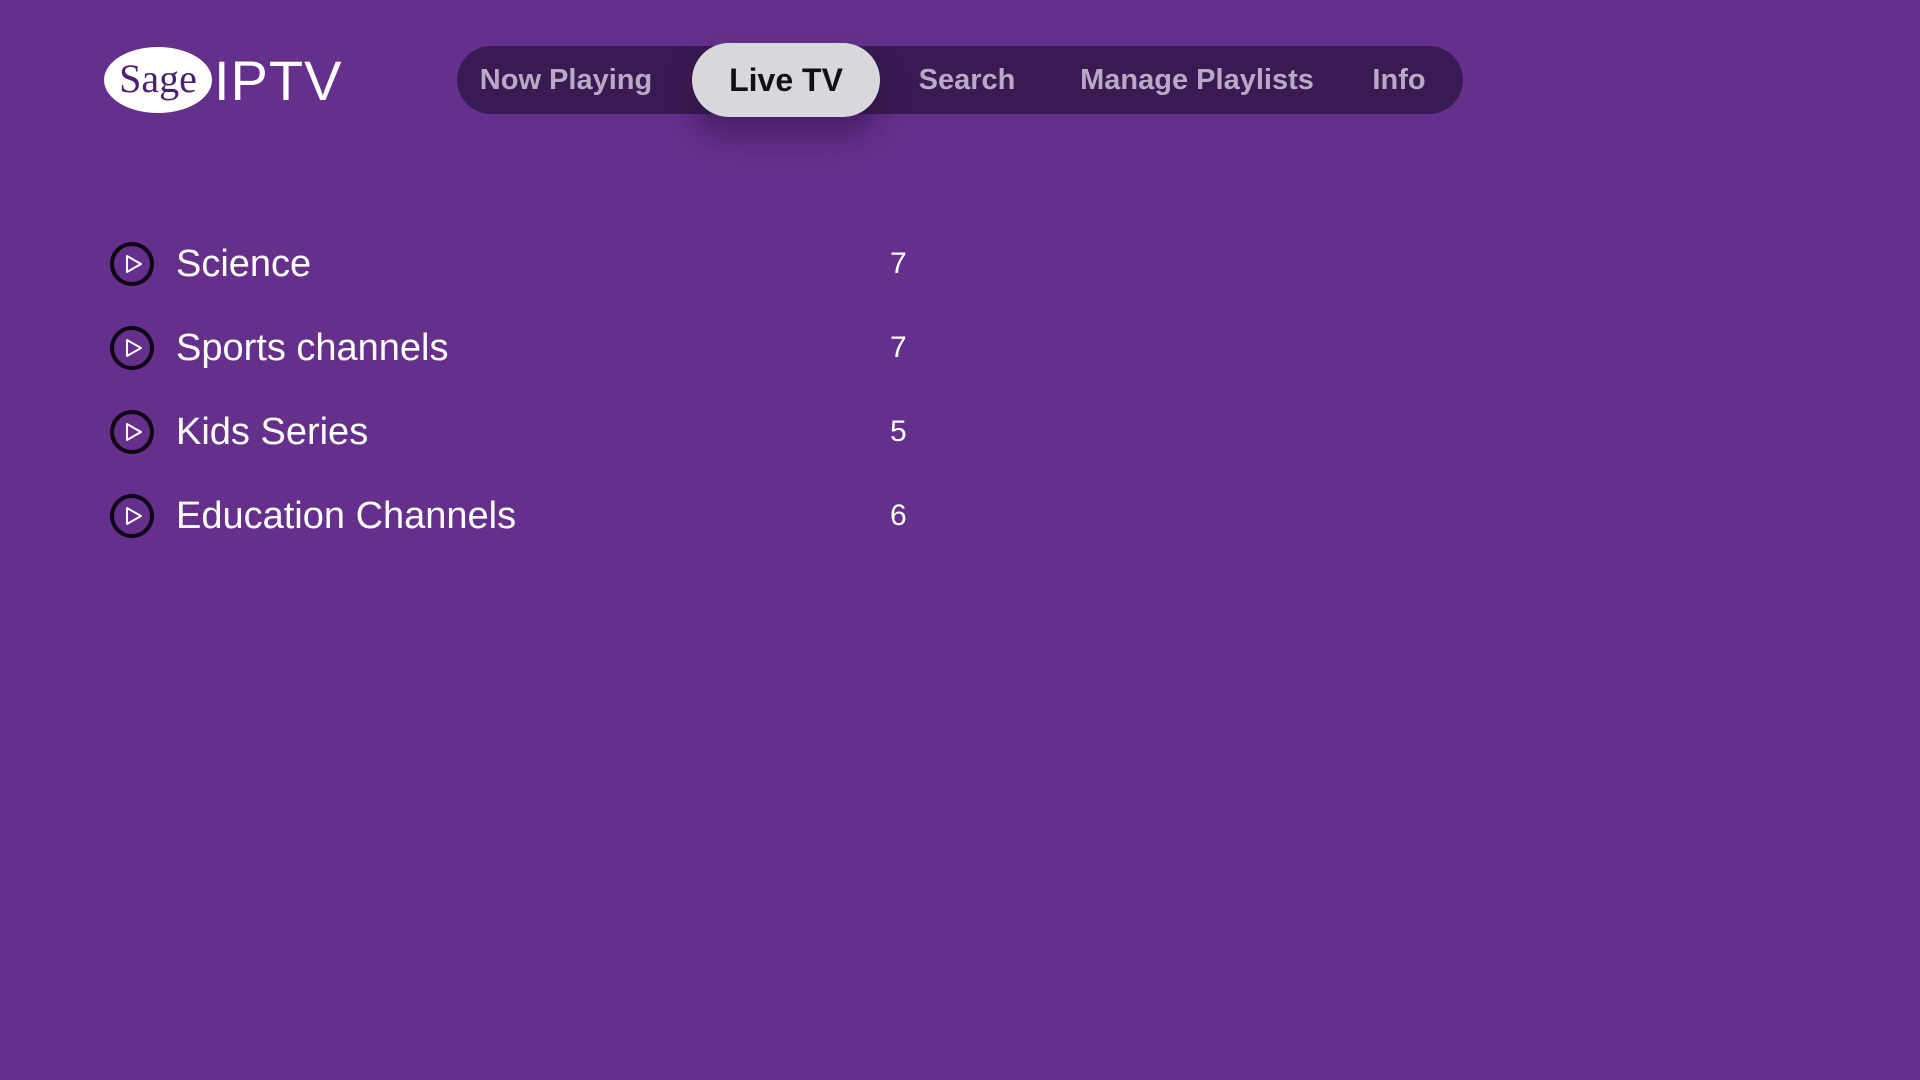 The height and width of the screenshot is (1080, 1920). What do you see at coordinates (566, 80) in the screenshot?
I see `tab-now-playing: Now Playing` at bounding box center [566, 80].